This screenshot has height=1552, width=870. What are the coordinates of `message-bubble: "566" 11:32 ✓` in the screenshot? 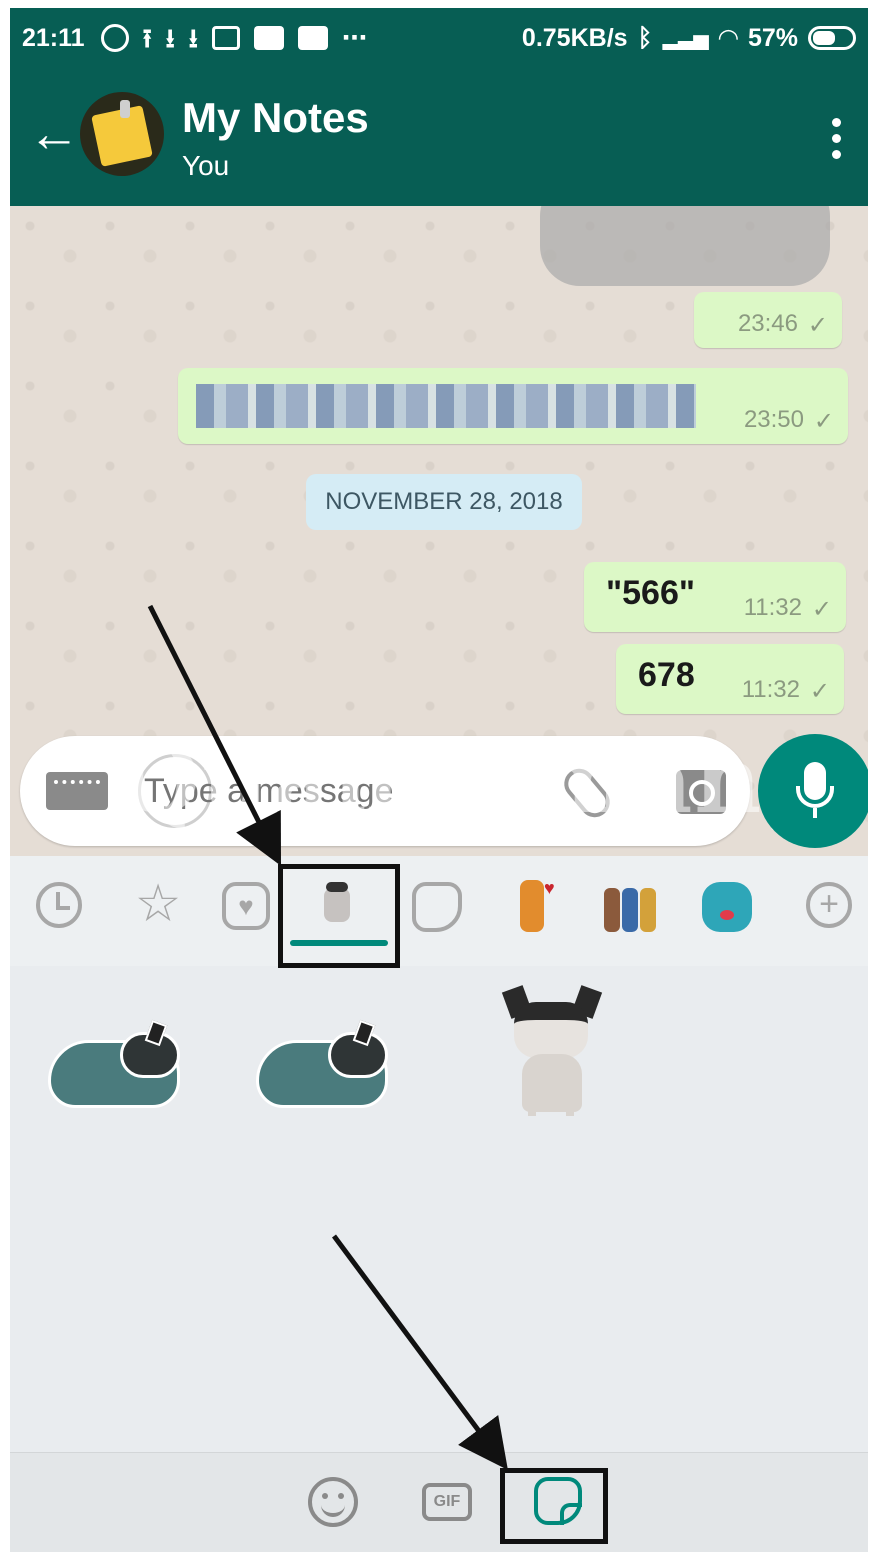 It's located at (715, 597).